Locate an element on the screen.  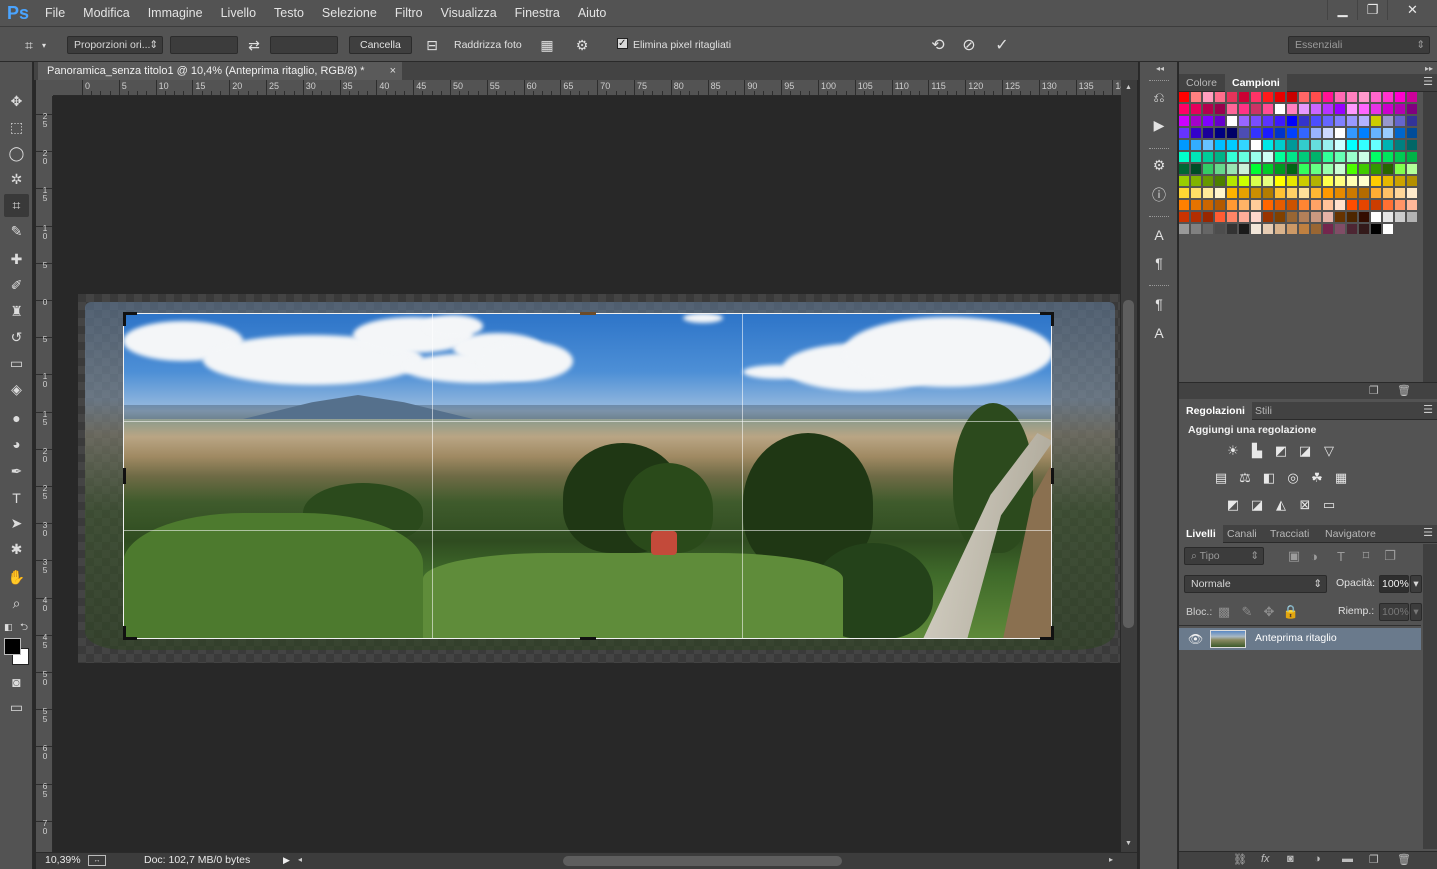
status-menu-arrow-icon: ▶ is located at coordinates (286, 860).